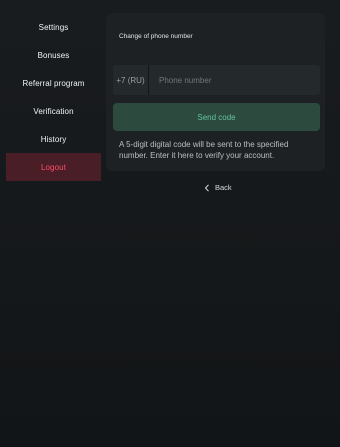 Image resolution: width=340 pixels, height=447 pixels. What do you see at coordinates (53, 55) in the screenshot?
I see `sidebar-item-bonuses: Bonuses` at bounding box center [53, 55].